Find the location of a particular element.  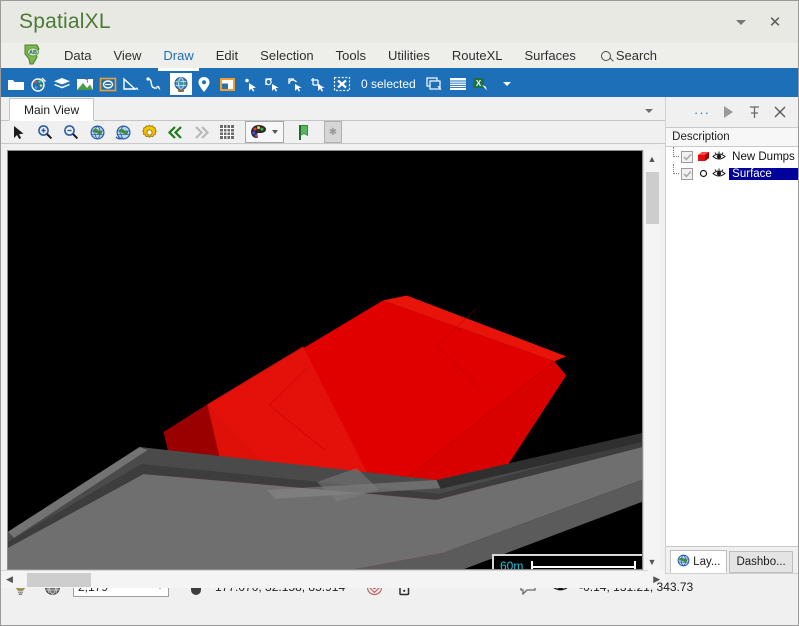

title-bar: SpatialXL ✕ is located at coordinates (399, 22).